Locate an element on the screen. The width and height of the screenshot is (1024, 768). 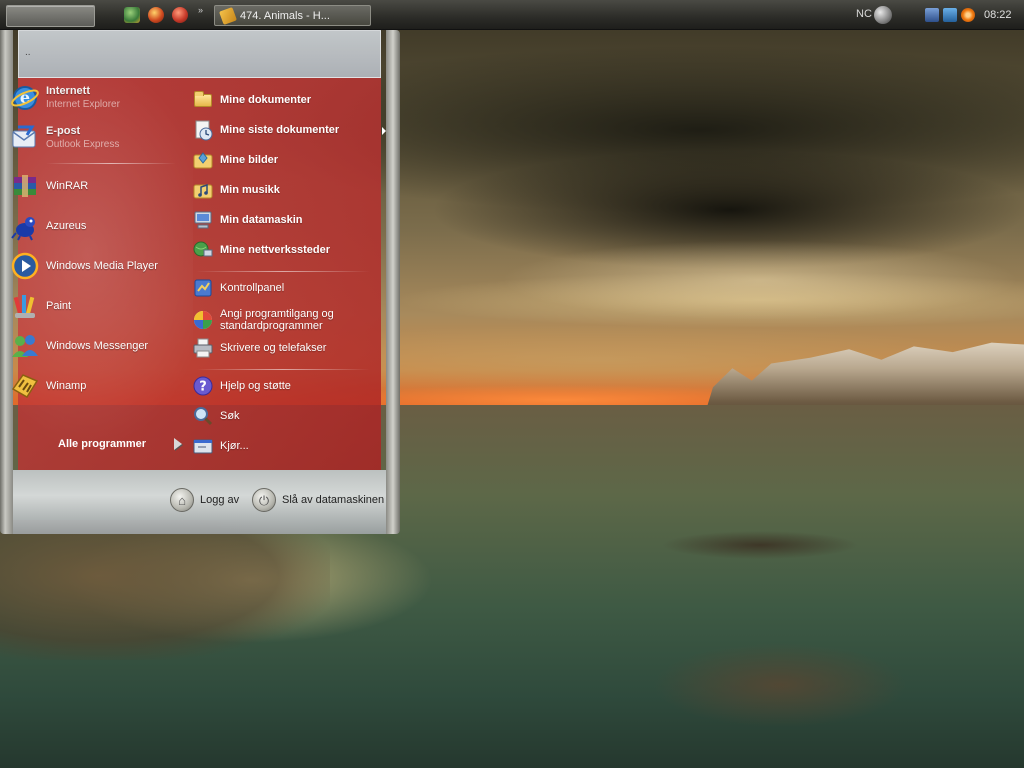
shutdown-button: ⏻ Slå av datamaskinen is located at coordinates (318, 500).